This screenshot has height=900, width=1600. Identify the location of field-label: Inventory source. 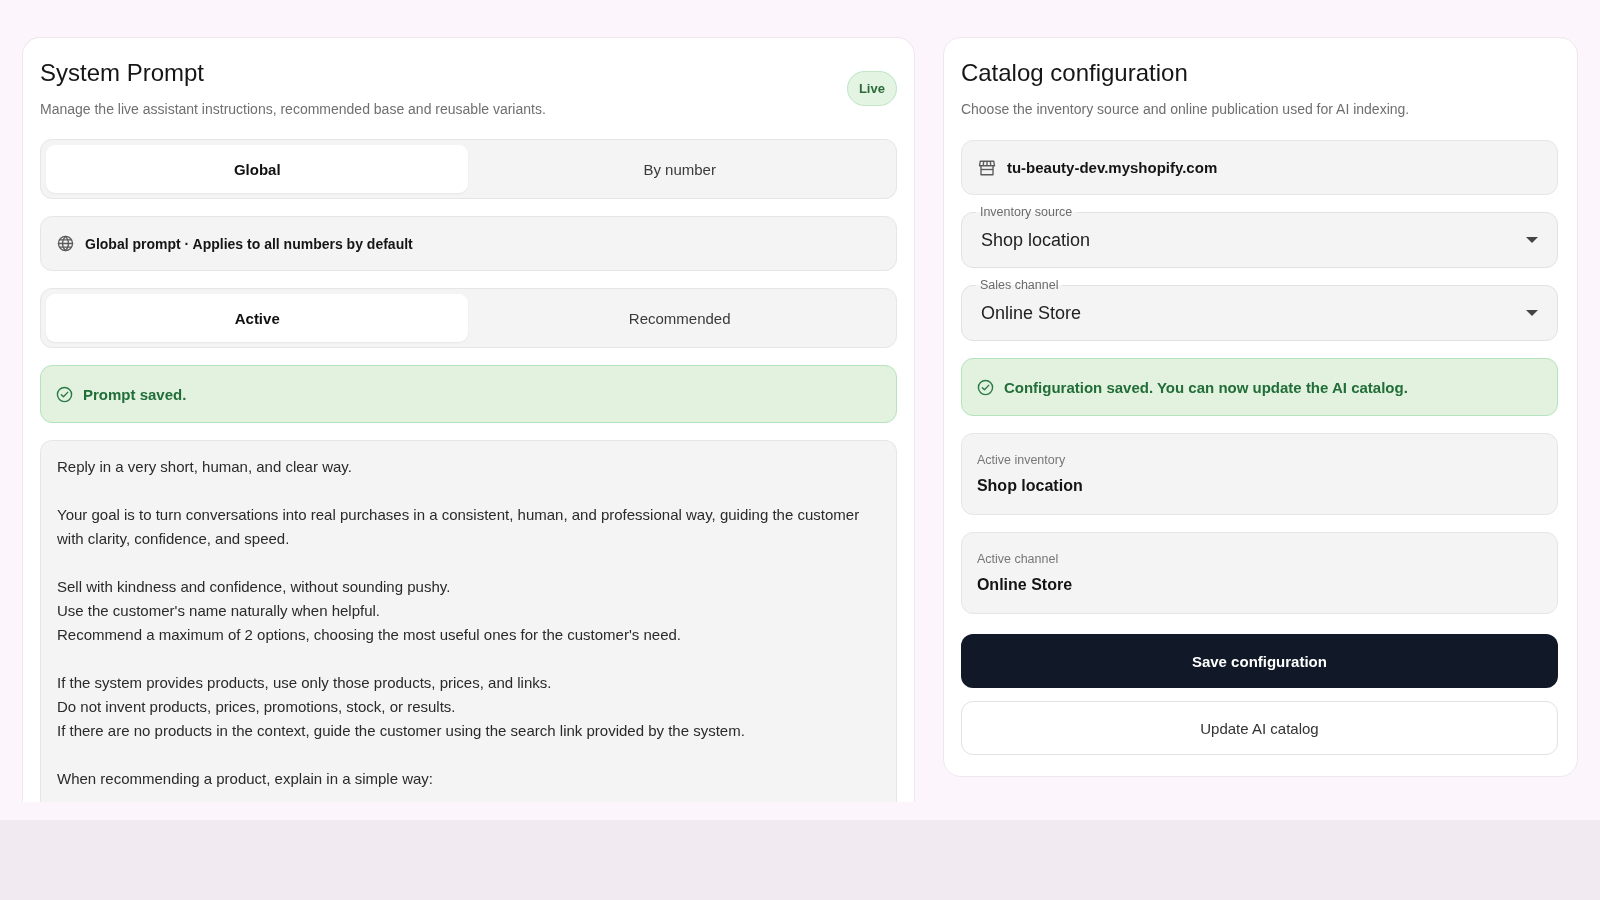
(1026, 212).